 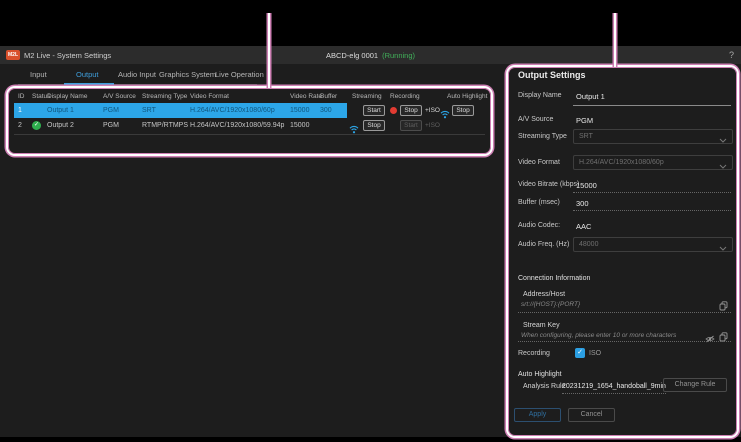 What do you see at coordinates (652, 210) in the screenshot?
I see `buffer-underline` at bounding box center [652, 210].